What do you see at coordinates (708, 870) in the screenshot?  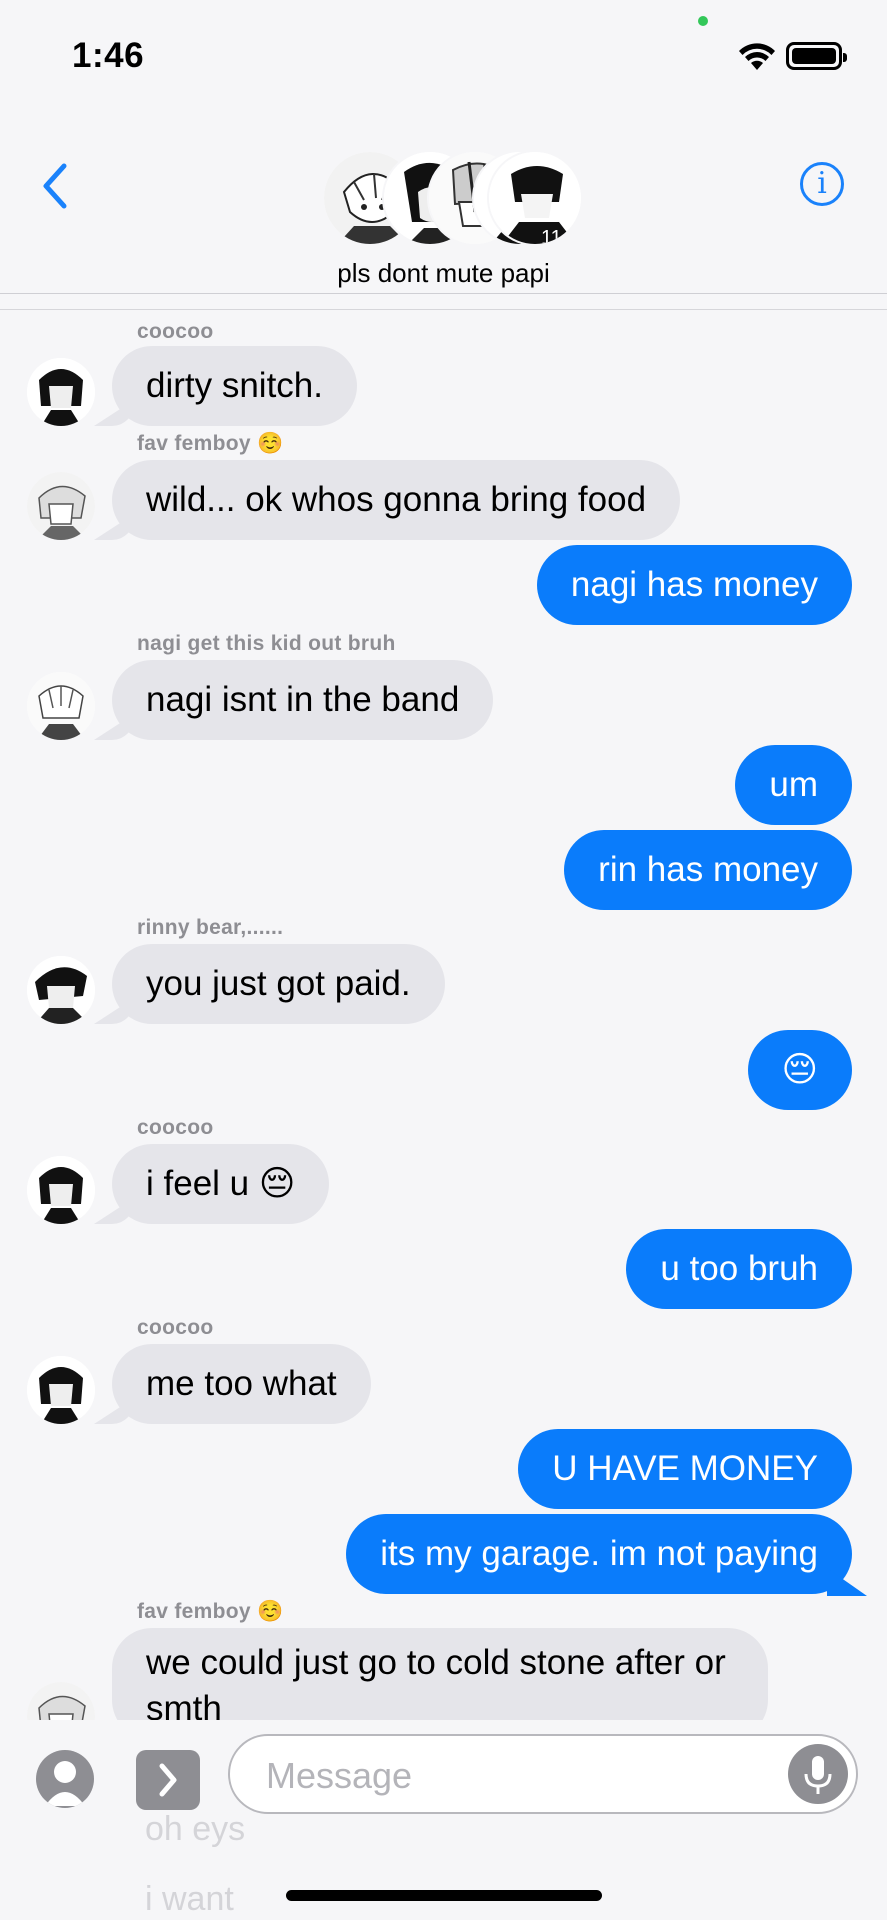 I see `message-bubble-outgoing: rin has money` at bounding box center [708, 870].